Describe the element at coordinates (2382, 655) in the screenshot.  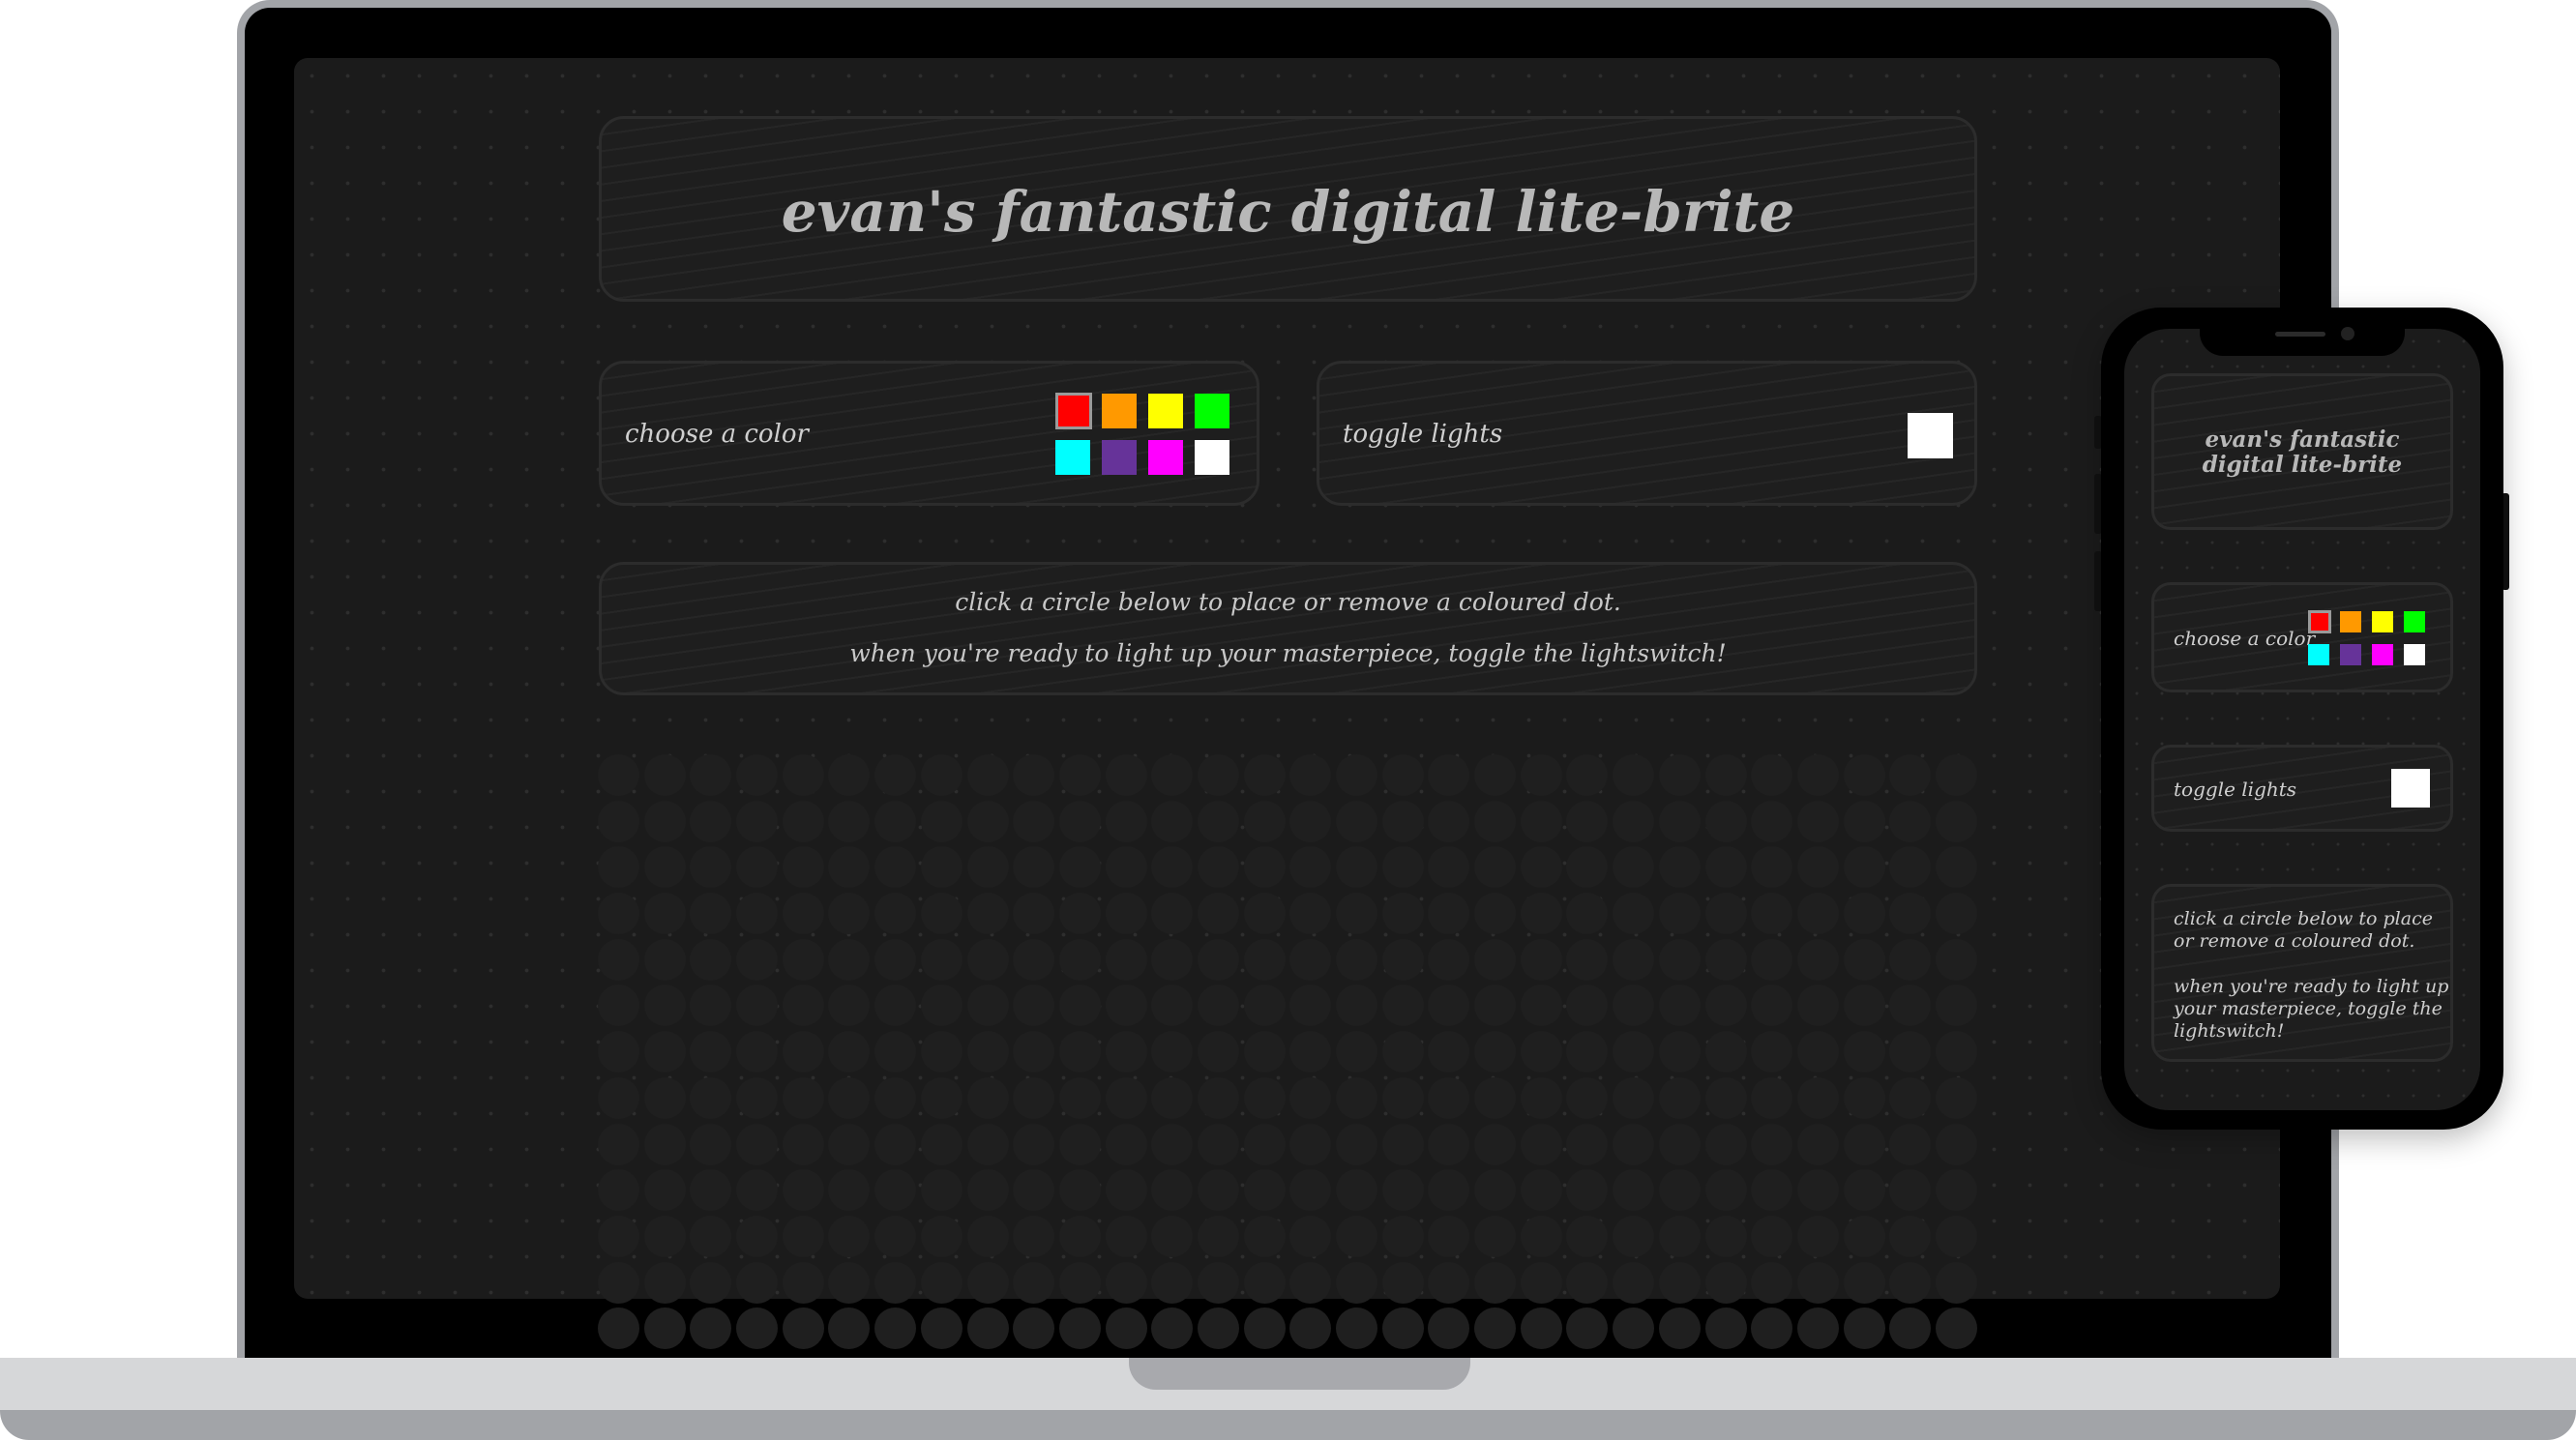
I see `mobile-swatch-magenta` at that location.